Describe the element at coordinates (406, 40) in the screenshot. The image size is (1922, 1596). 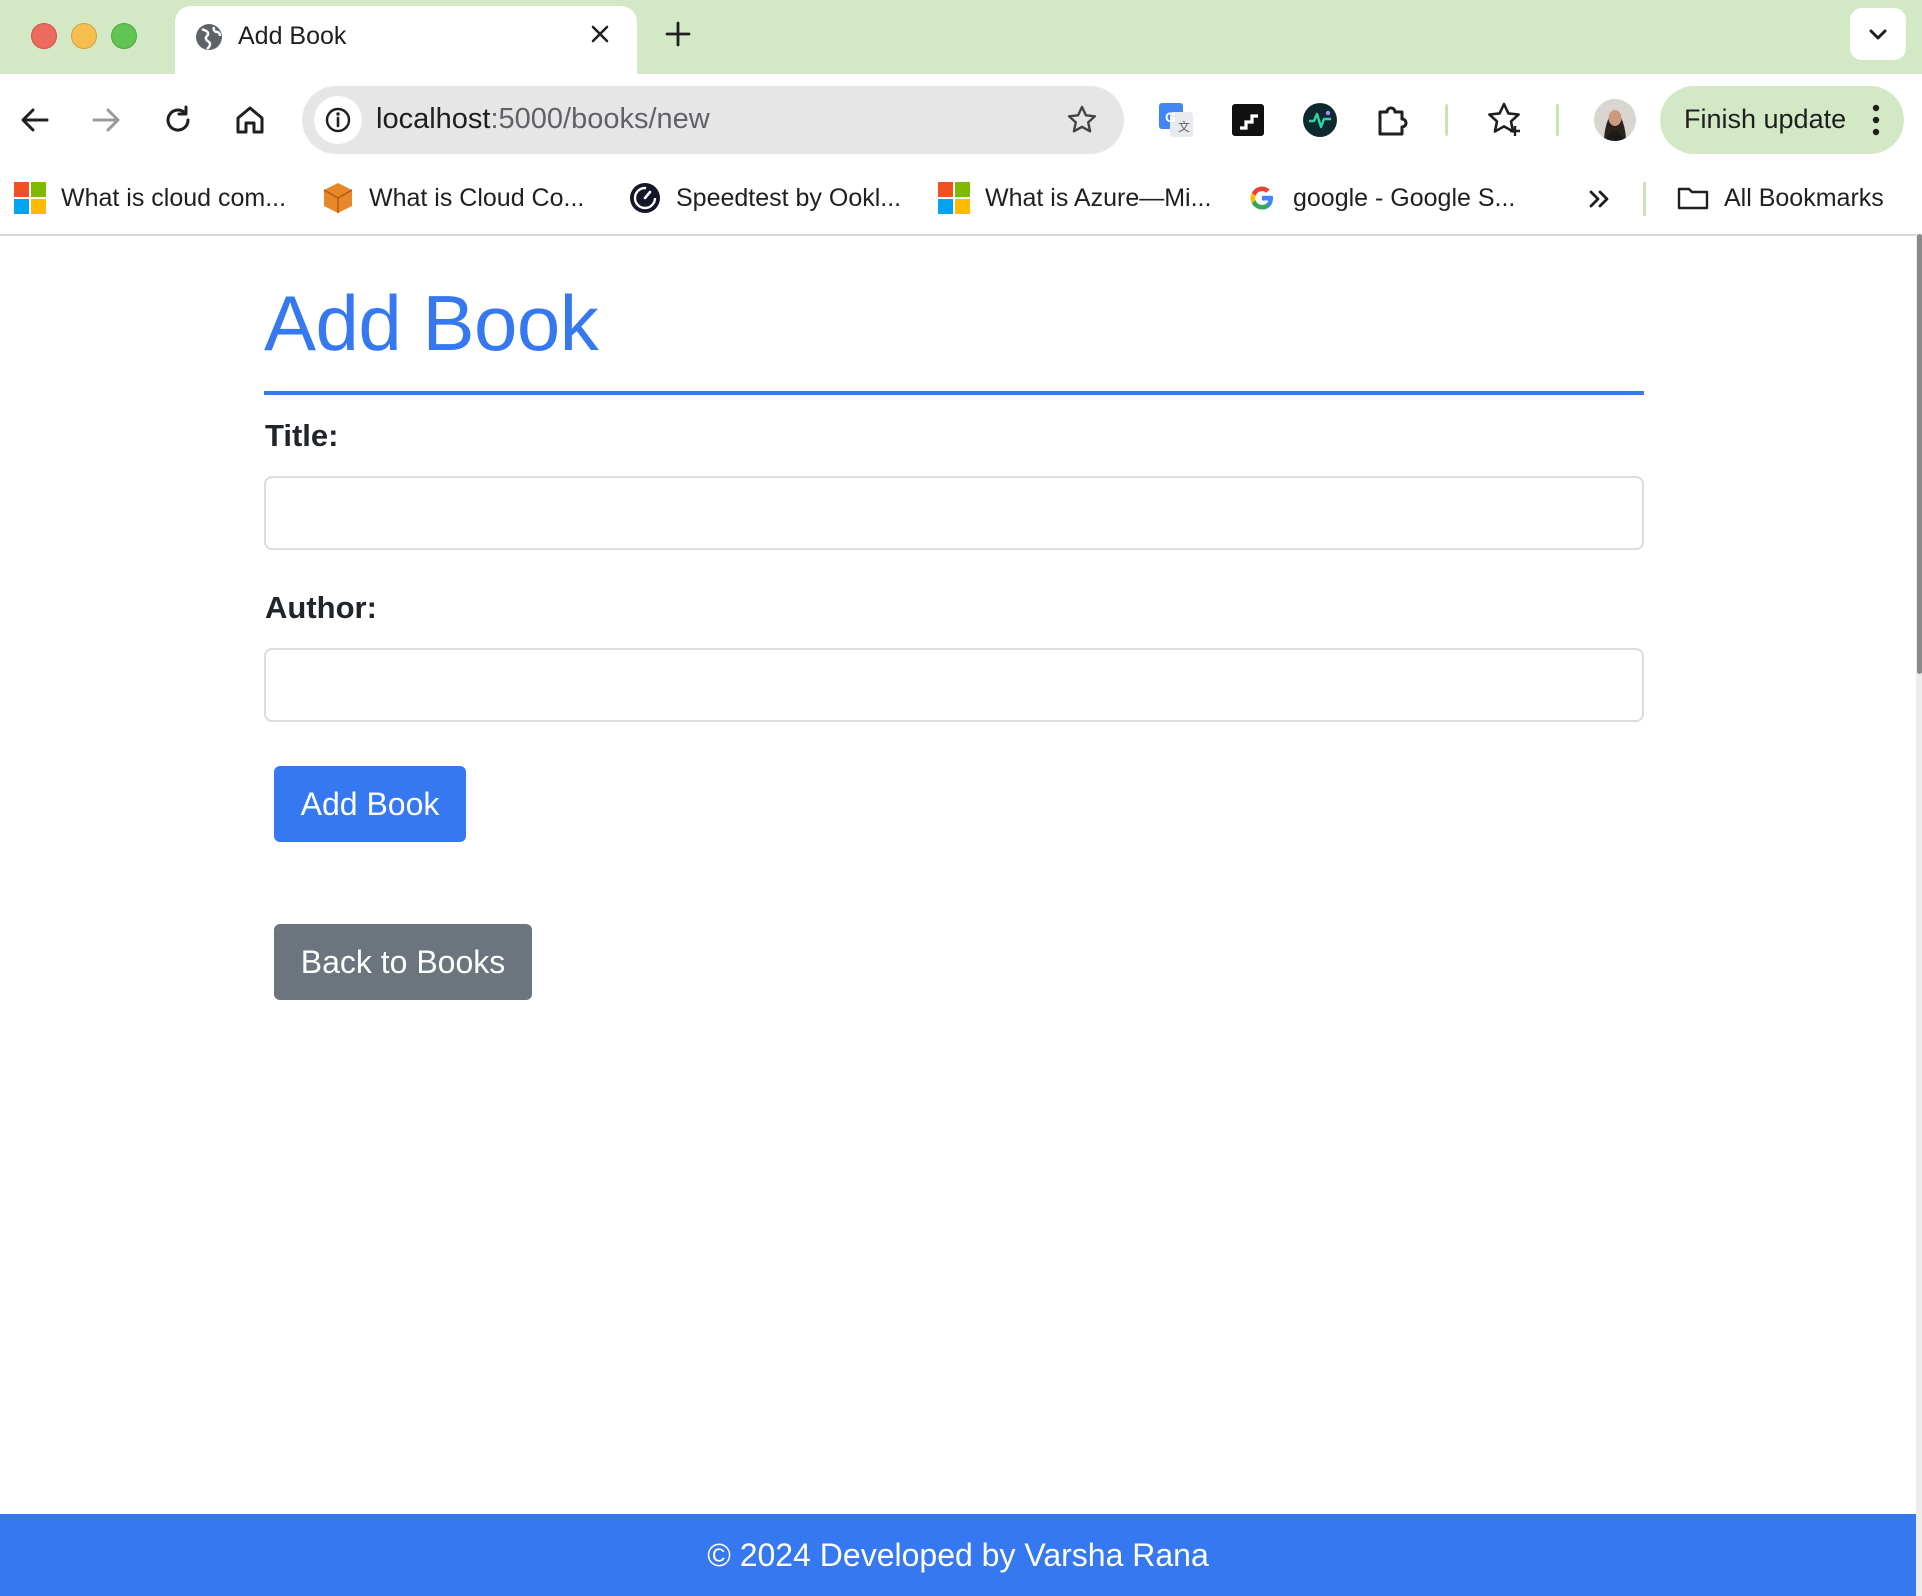
I see `active-tab: Add Book` at that location.